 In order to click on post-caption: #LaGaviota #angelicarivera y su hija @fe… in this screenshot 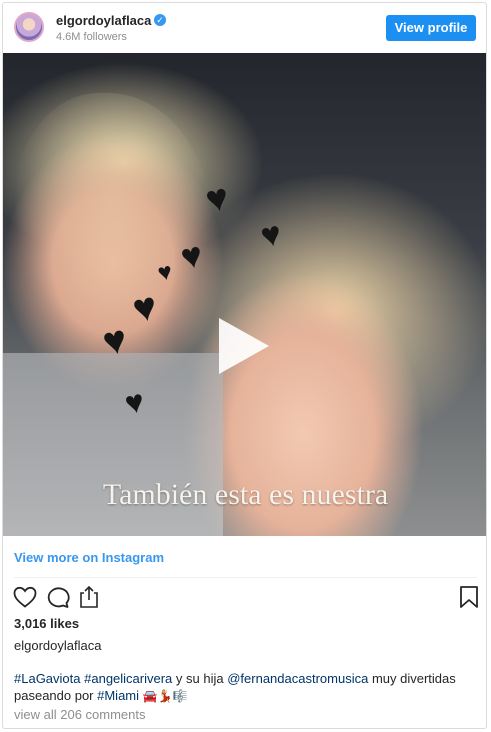, I will do `click(244, 687)`.